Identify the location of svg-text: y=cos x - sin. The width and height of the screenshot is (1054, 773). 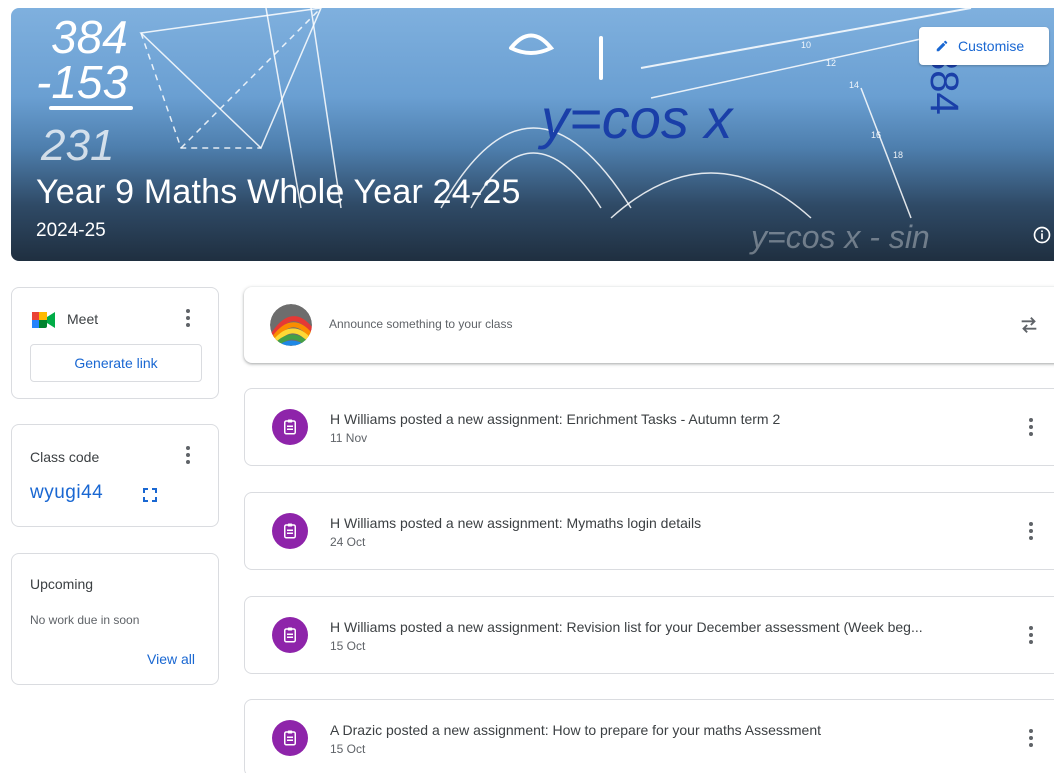
(839, 237).